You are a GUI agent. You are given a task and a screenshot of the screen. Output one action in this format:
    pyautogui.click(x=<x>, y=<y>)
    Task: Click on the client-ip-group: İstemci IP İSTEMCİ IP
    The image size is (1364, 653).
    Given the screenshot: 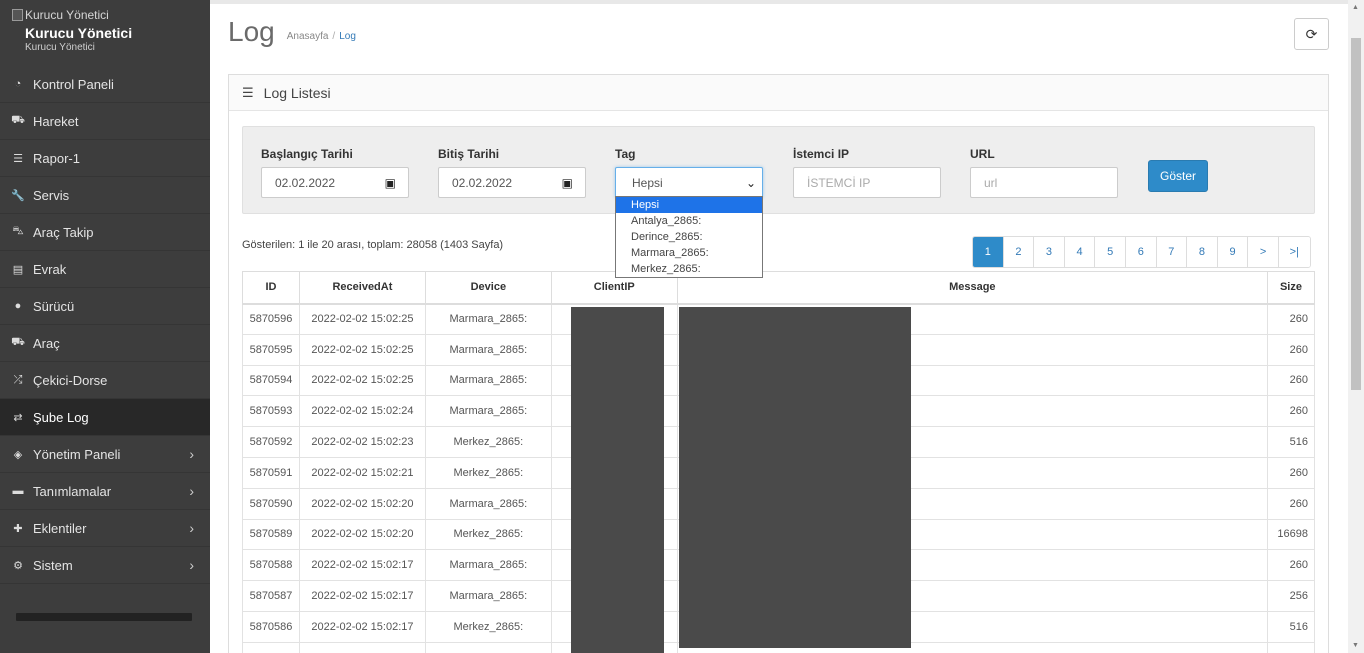 What is the action you would take?
    pyautogui.click(x=867, y=172)
    